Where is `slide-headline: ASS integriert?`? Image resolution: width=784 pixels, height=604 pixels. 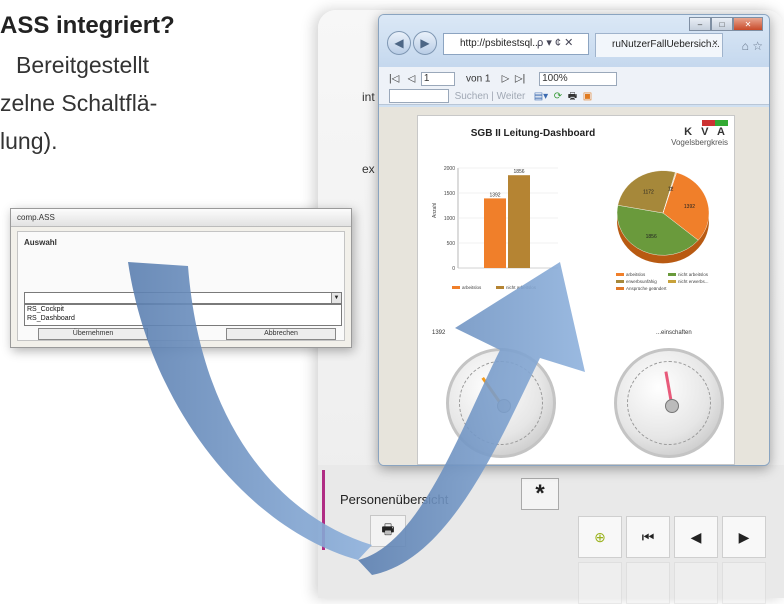
slide-headline: ASS integriert? is located at coordinates (87, 25).